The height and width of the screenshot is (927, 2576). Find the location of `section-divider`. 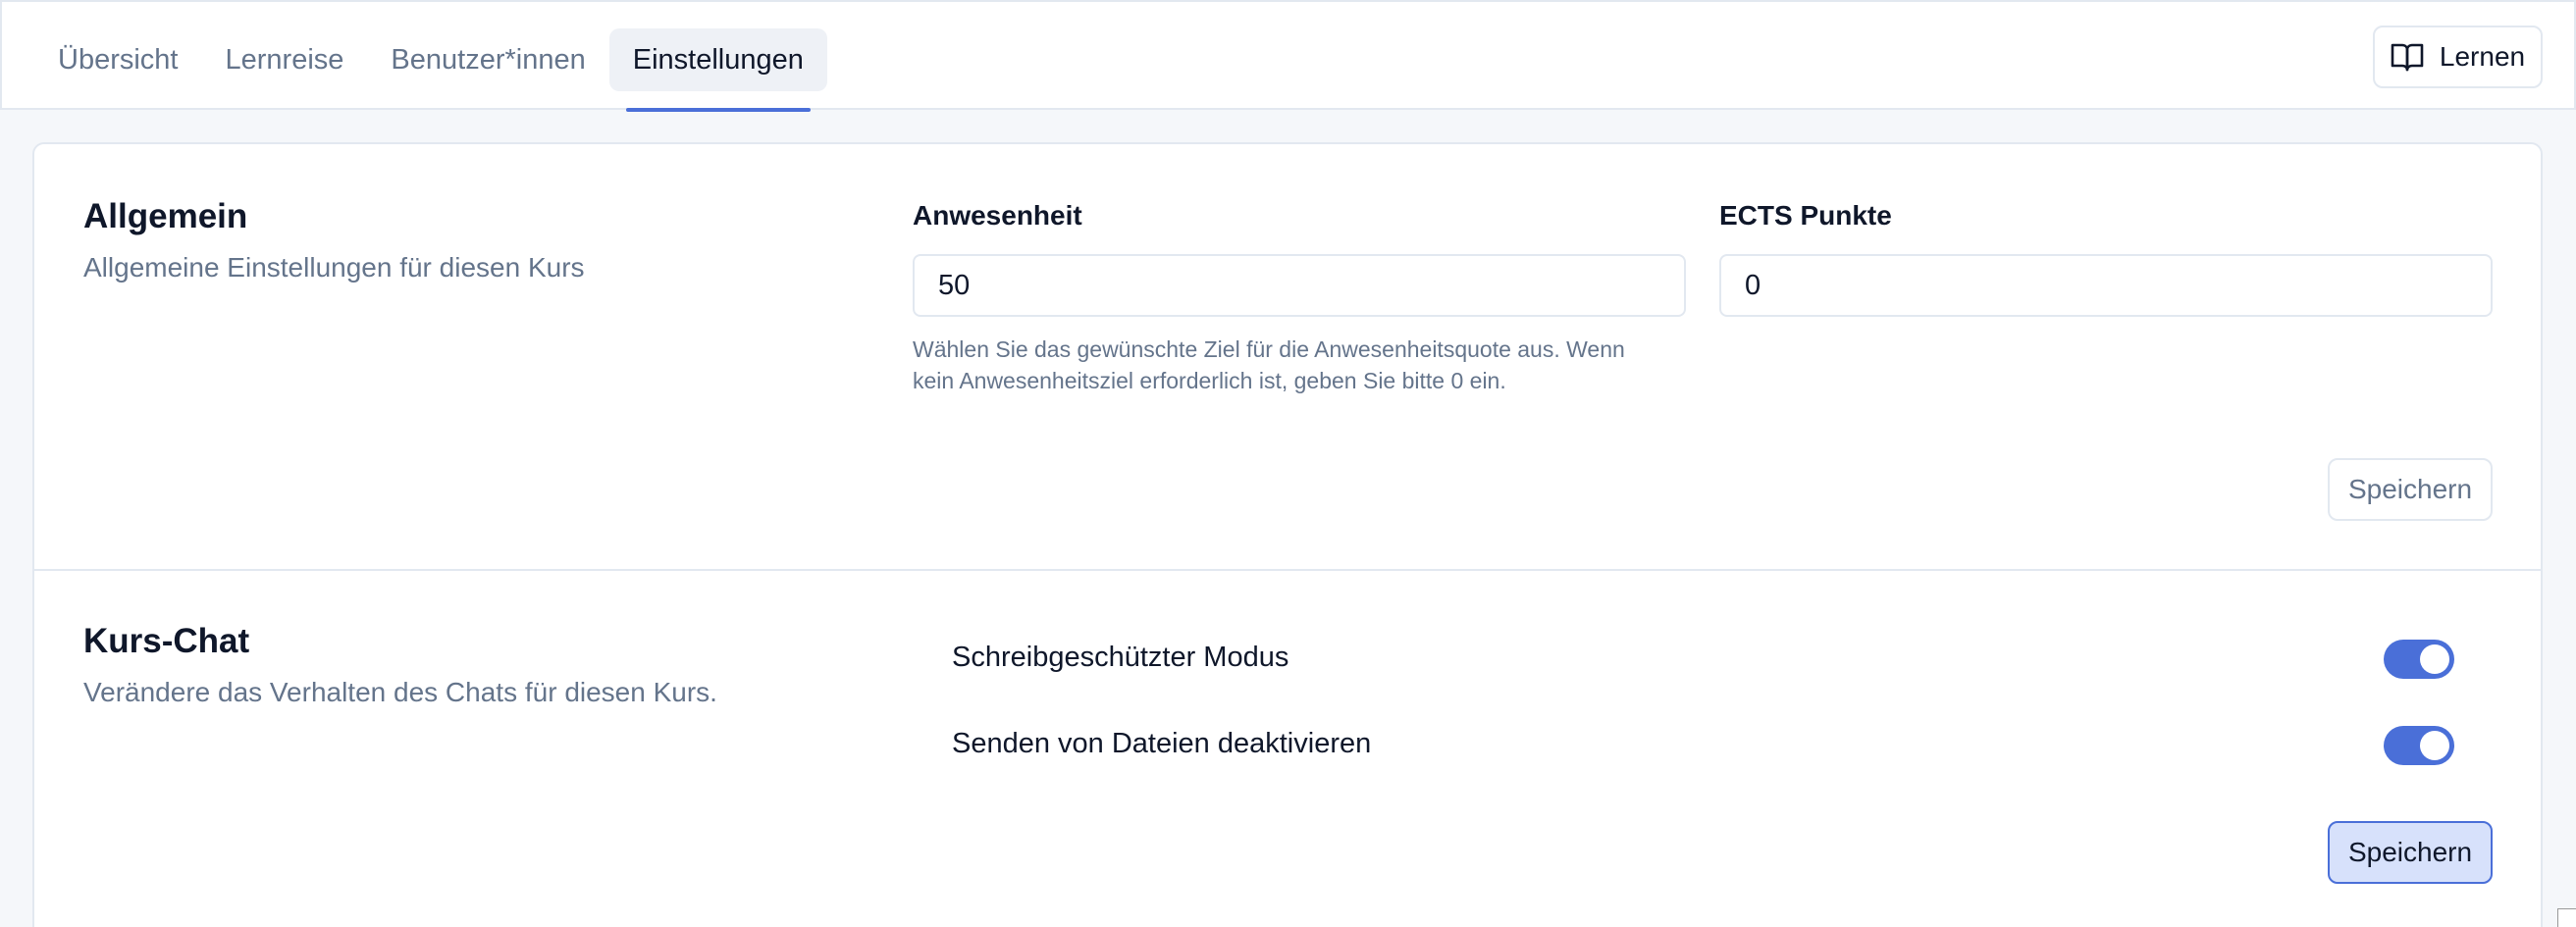

section-divider is located at coordinates (1287, 570).